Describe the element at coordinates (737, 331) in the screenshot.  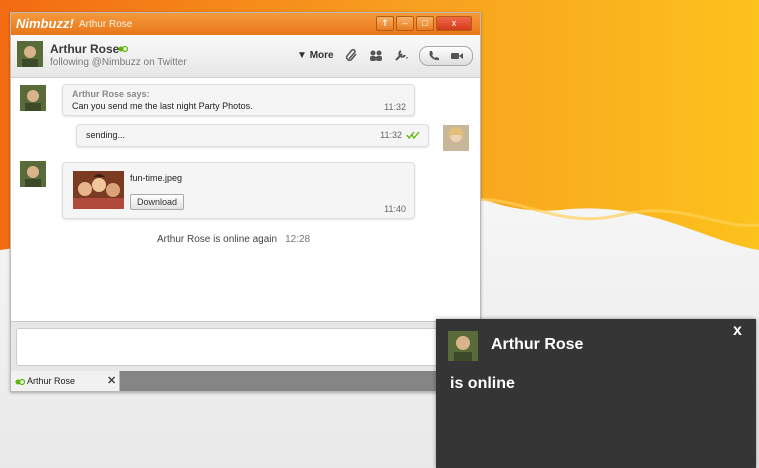
I see `notification-close-button: x` at that location.